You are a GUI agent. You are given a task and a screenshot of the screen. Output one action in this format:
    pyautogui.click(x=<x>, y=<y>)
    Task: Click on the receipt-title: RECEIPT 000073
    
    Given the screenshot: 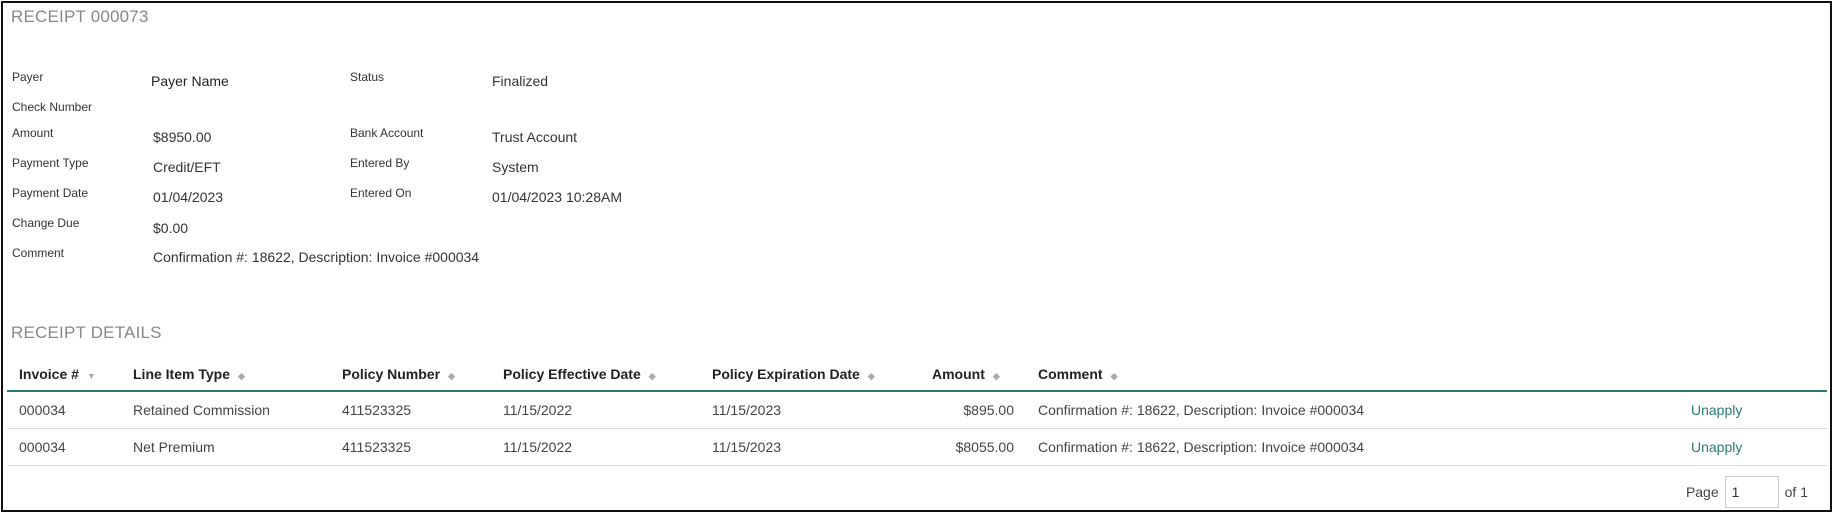 What is the action you would take?
    pyautogui.click(x=80, y=16)
    